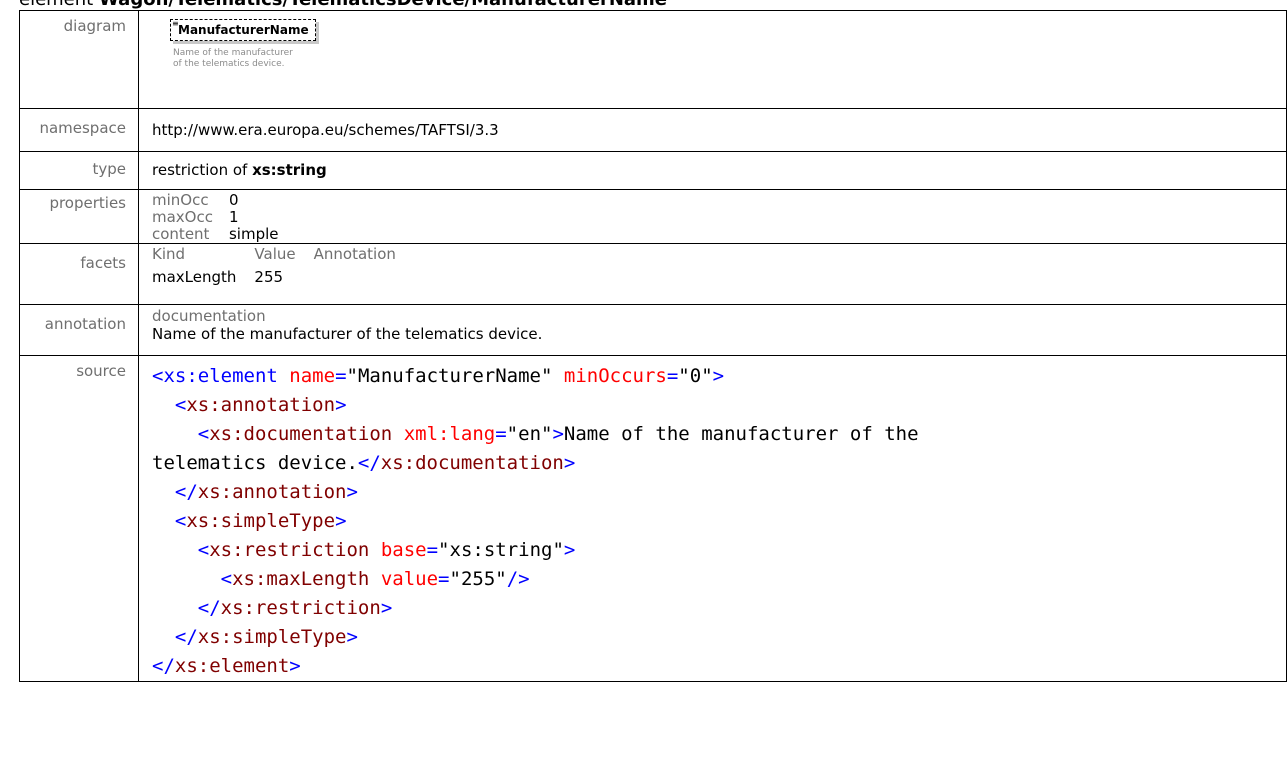 The width and height of the screenshot is (1287, 783). What do you see at coordinates (79, 518) in the screenshot?
I see `source-label-cell: source` at bounding box center [79, 518].